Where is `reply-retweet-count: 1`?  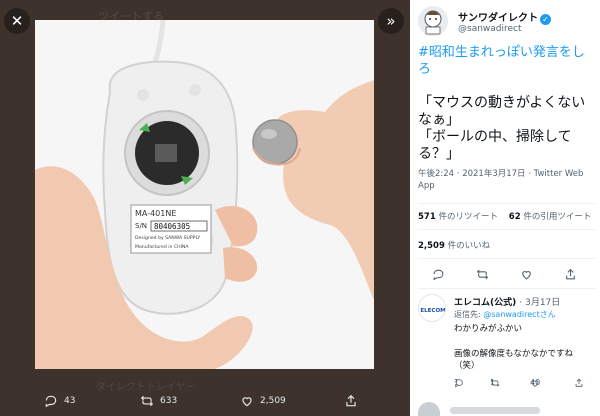
reply-retweet-count: 1 is located at coordinates (493, 382).